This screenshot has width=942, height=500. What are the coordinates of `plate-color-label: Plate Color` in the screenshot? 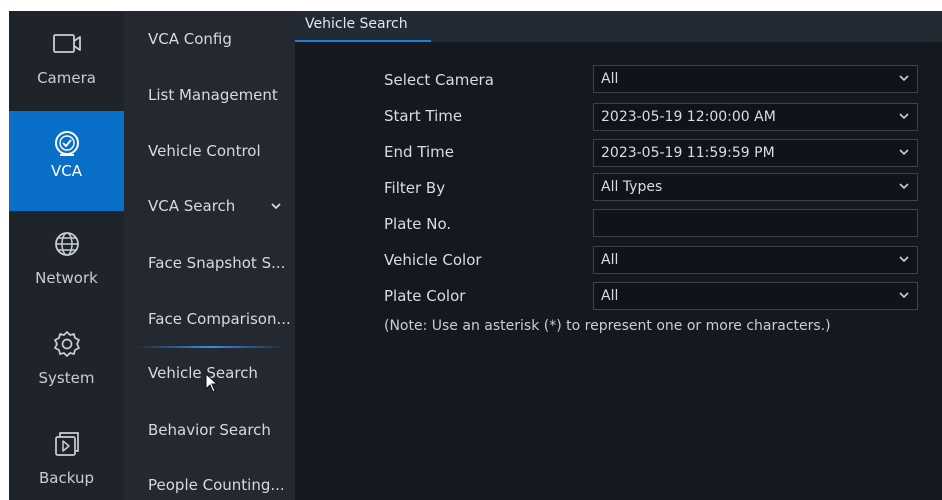 It's located at (425, 296).